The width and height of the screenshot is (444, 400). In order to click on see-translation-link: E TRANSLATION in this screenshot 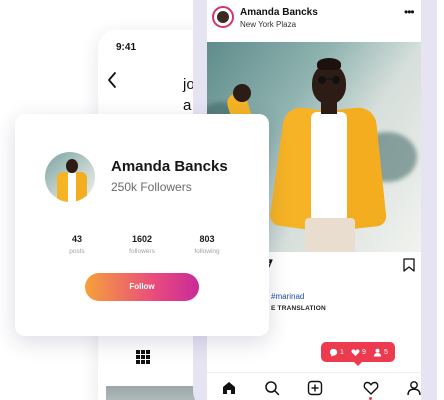, I will do `click(298, 308)`.